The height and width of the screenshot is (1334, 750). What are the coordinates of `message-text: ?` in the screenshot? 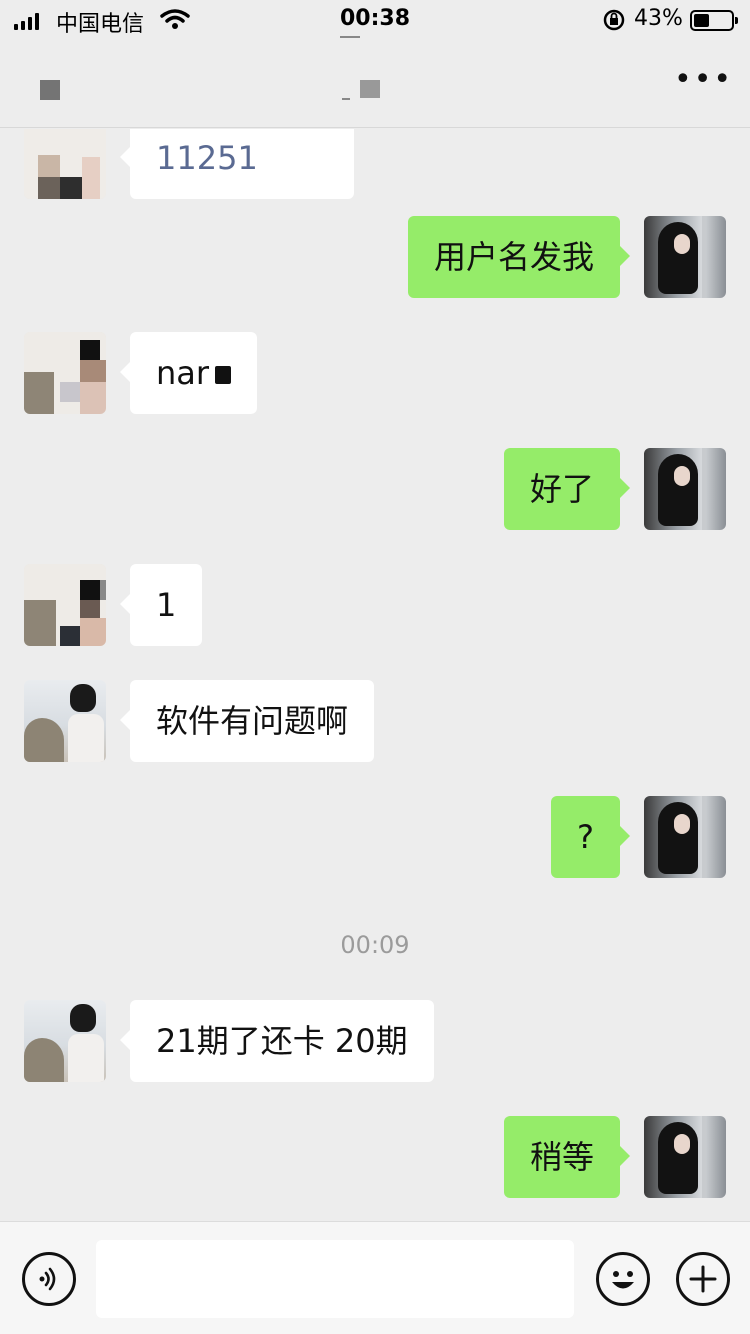 It's located at (585, 837).